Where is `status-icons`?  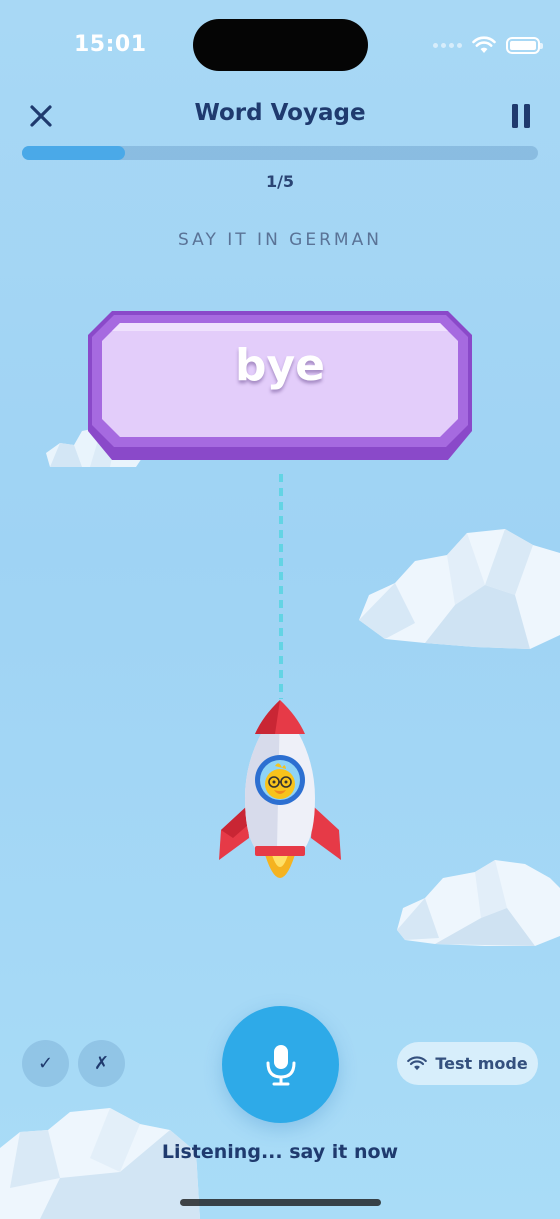 status-icons is located at coordinates (488, 45).